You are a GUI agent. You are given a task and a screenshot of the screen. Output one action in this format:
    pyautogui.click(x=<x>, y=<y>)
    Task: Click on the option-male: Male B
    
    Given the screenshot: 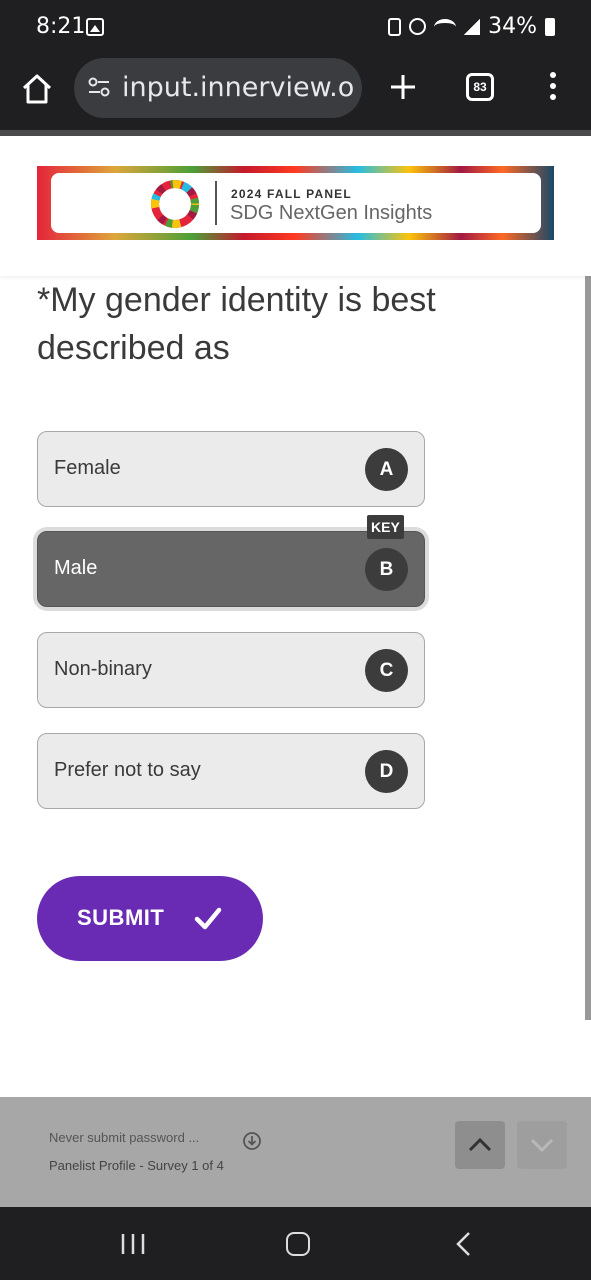 What is the action you would take?
    pyautogui.click(x=231, y=569)
    